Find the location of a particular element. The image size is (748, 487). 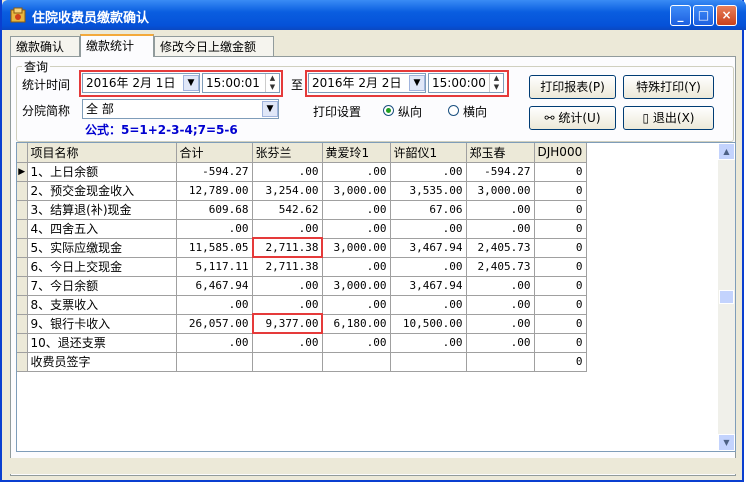

table-cell: 5,117.11 is located at coordinates (214, 267).